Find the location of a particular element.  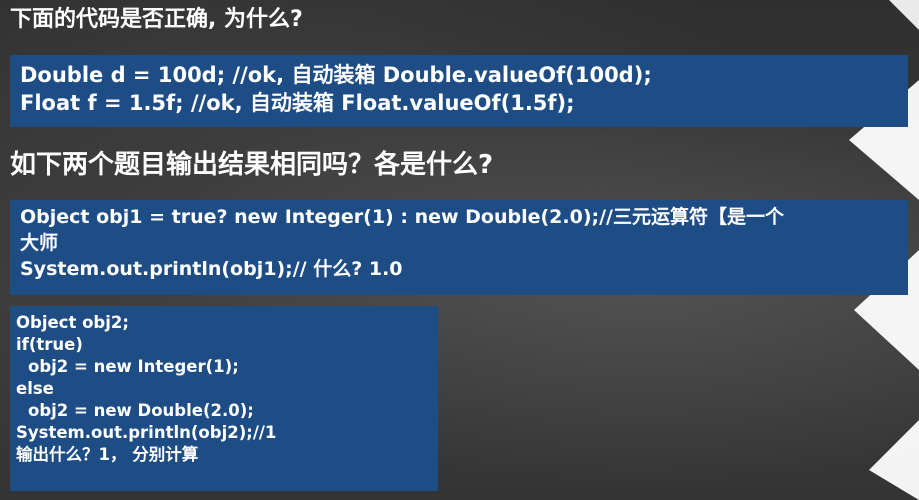

code-line: obj2 = new Integer(1); is located at coordinates (133, 366).